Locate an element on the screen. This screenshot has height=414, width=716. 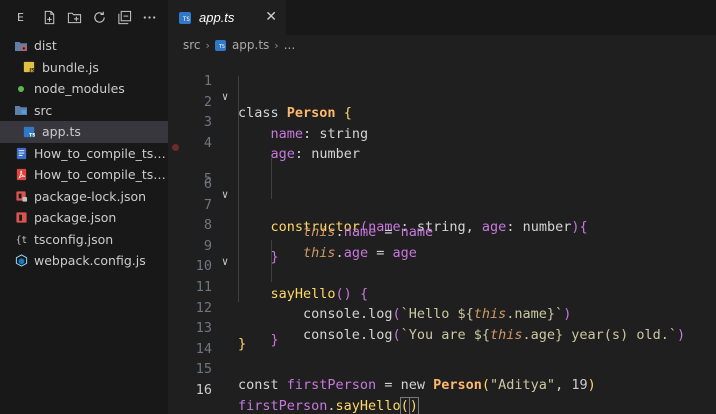
tree-item-webpack-config-js: webpack.config.js is located at coordinates (84, 261).